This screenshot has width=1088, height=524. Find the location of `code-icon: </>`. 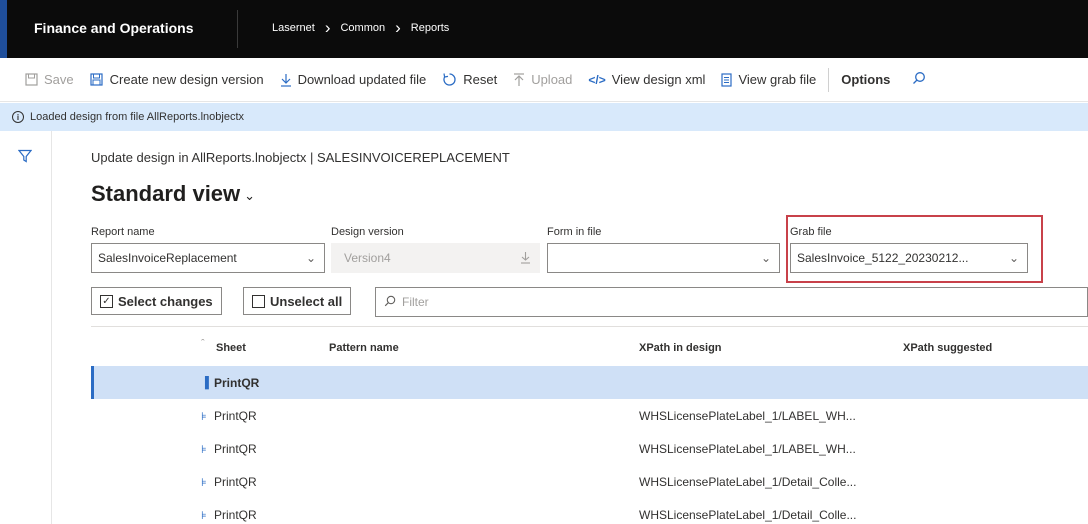

code-icon: </> is located at coordinates (597, 79).